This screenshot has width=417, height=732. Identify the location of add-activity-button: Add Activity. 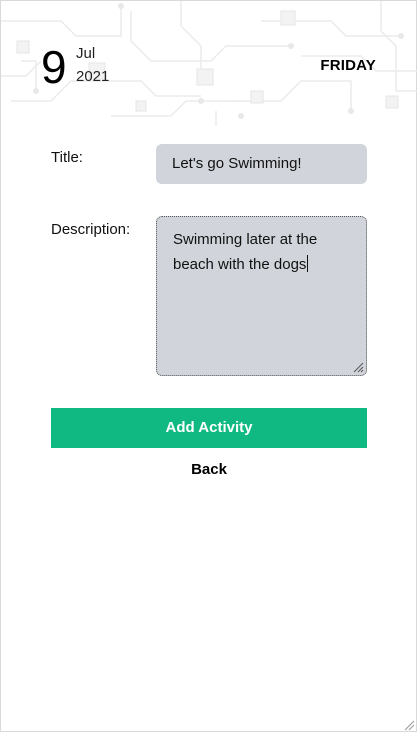
(209, 428).